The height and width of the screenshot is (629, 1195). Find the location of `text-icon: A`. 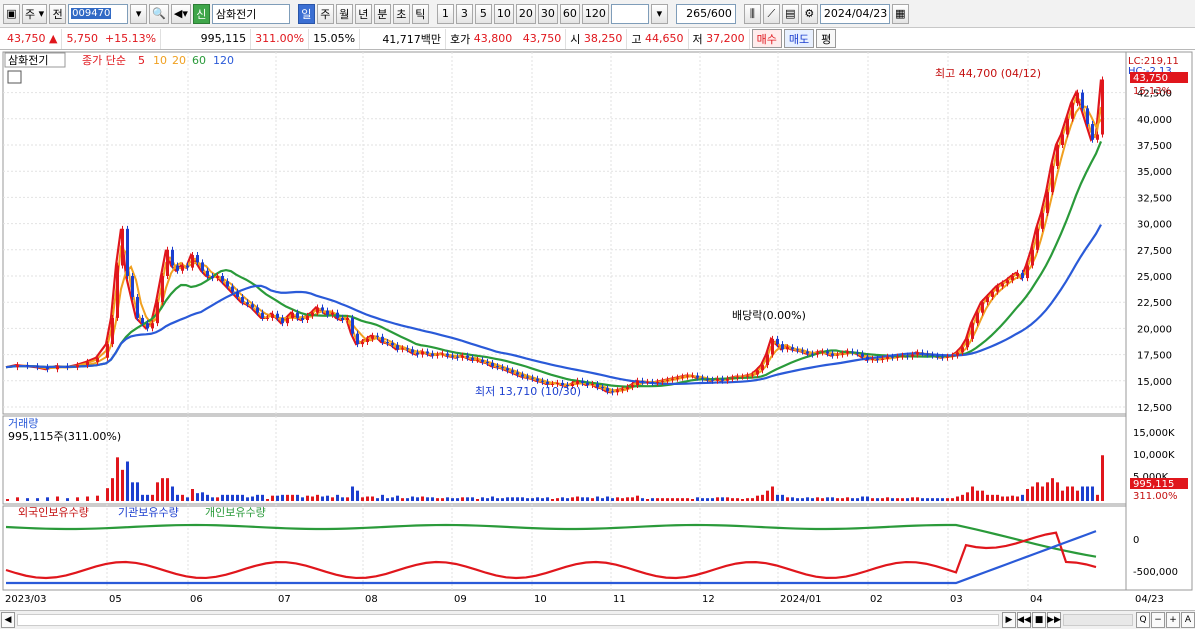

text-icon: A is located at coordinates (1188, 620).